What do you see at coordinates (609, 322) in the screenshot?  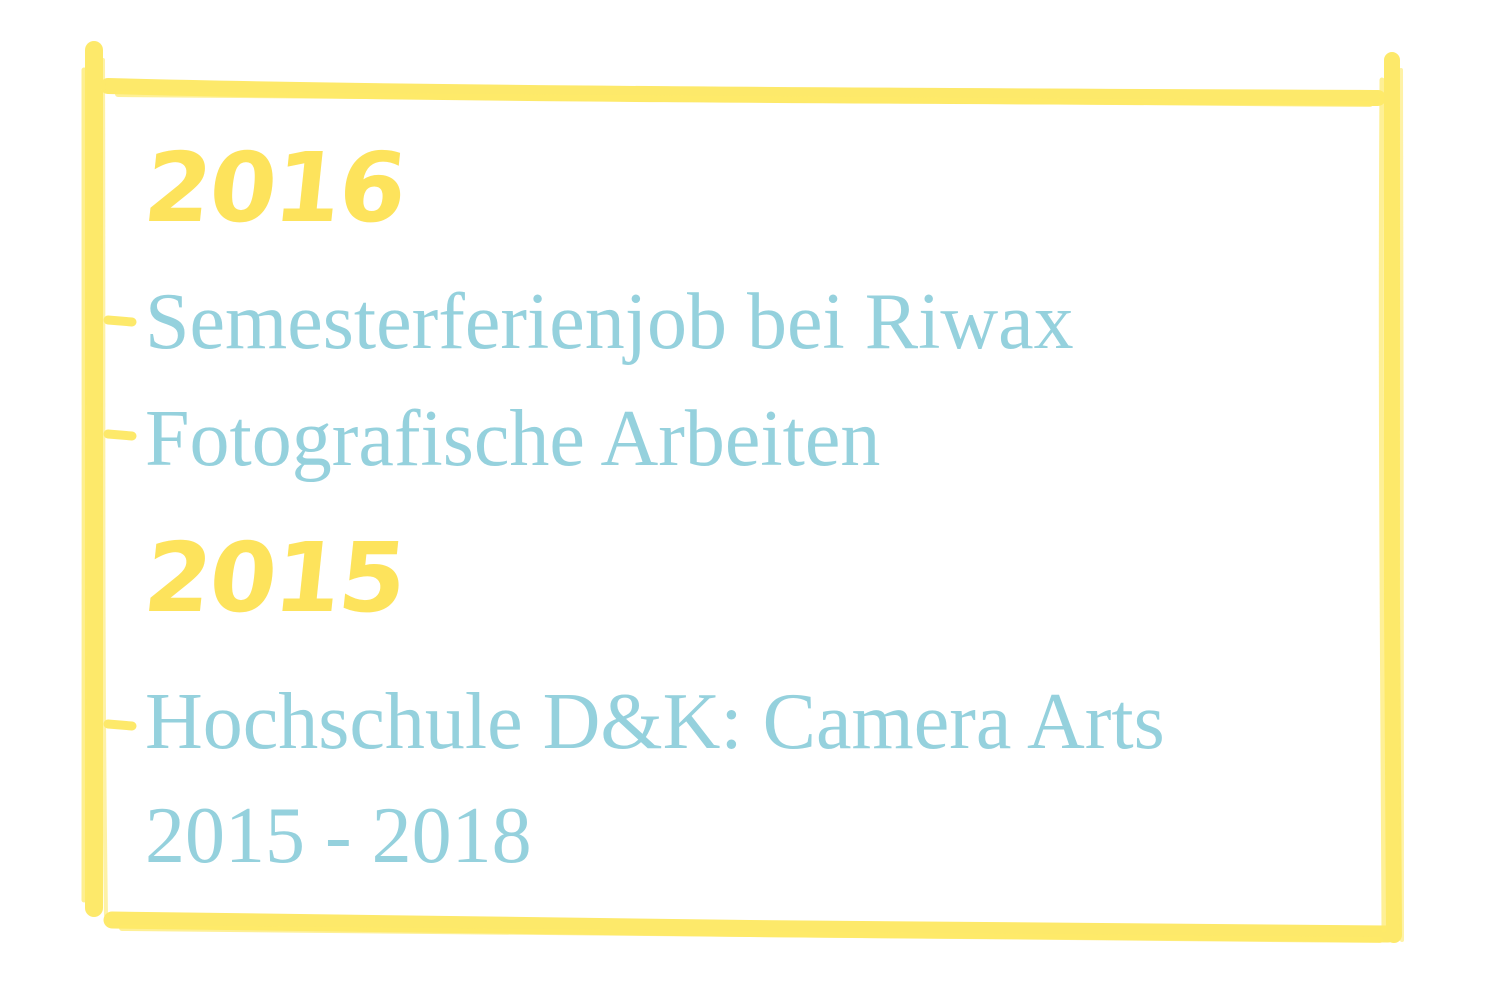 I see `entry-2016-line-1: Semesterferienjob bei Riwax` at bounding box center [609, 322].